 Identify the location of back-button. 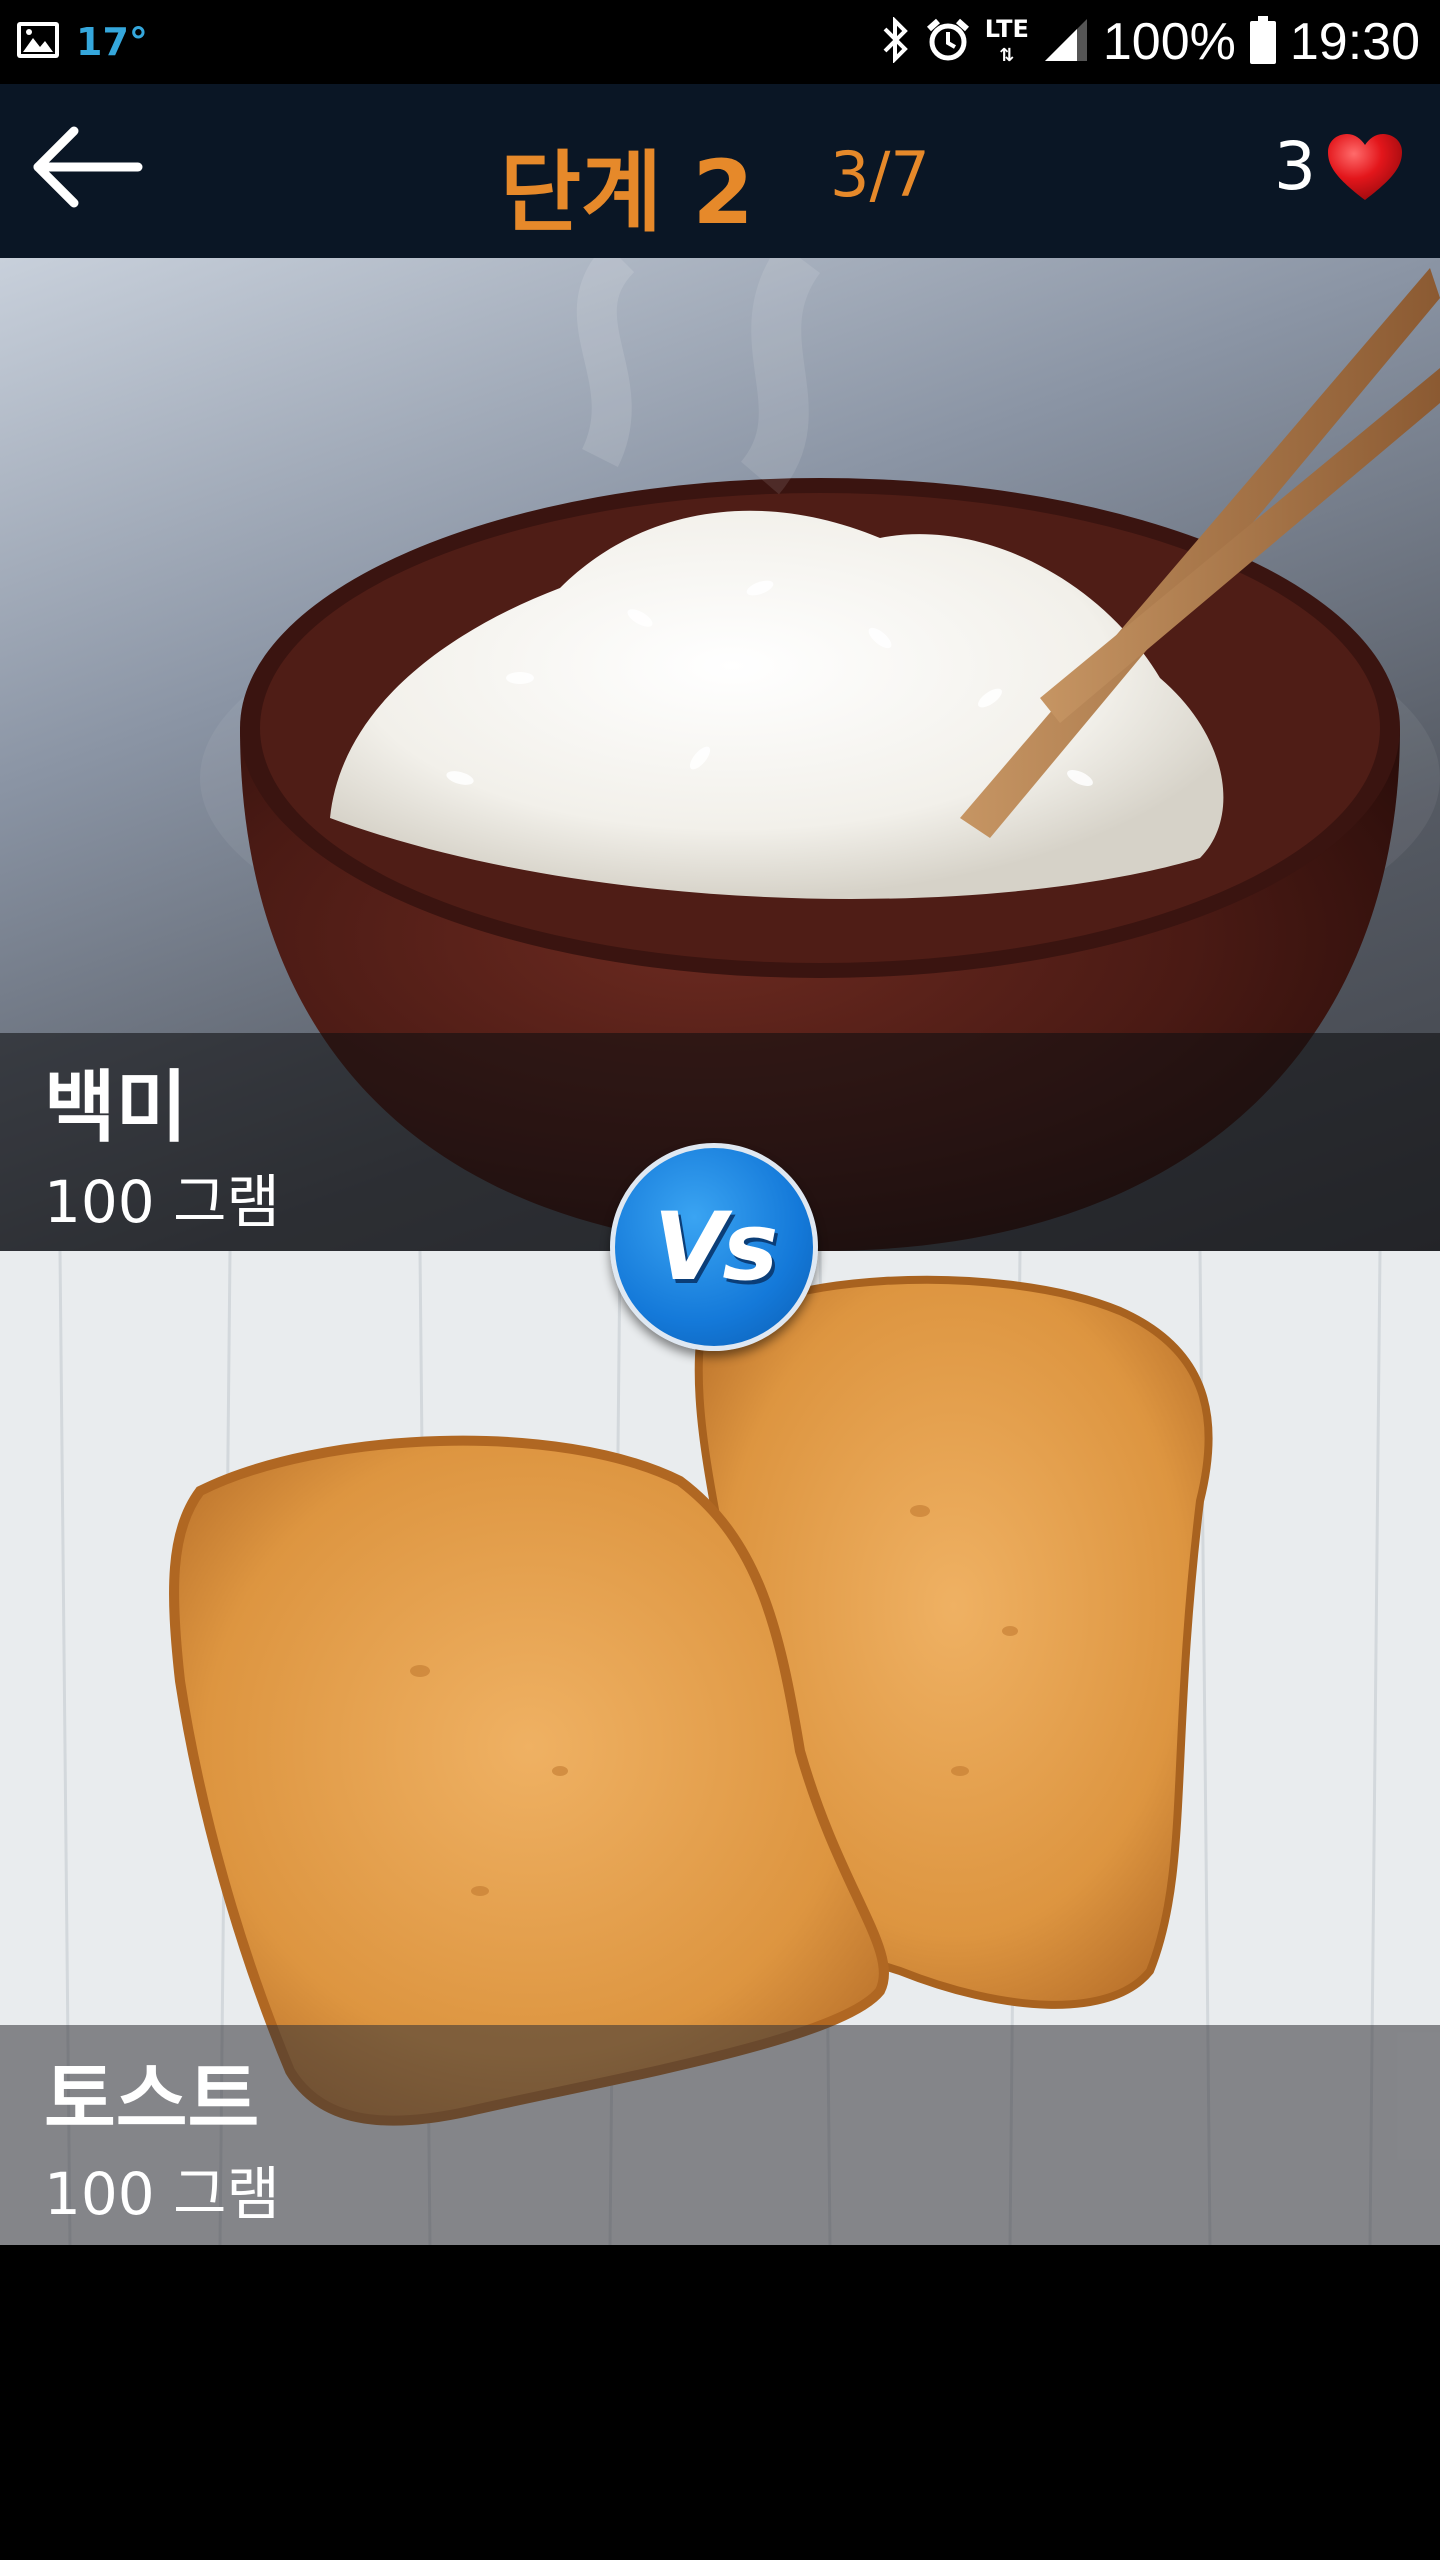
(93, 172).